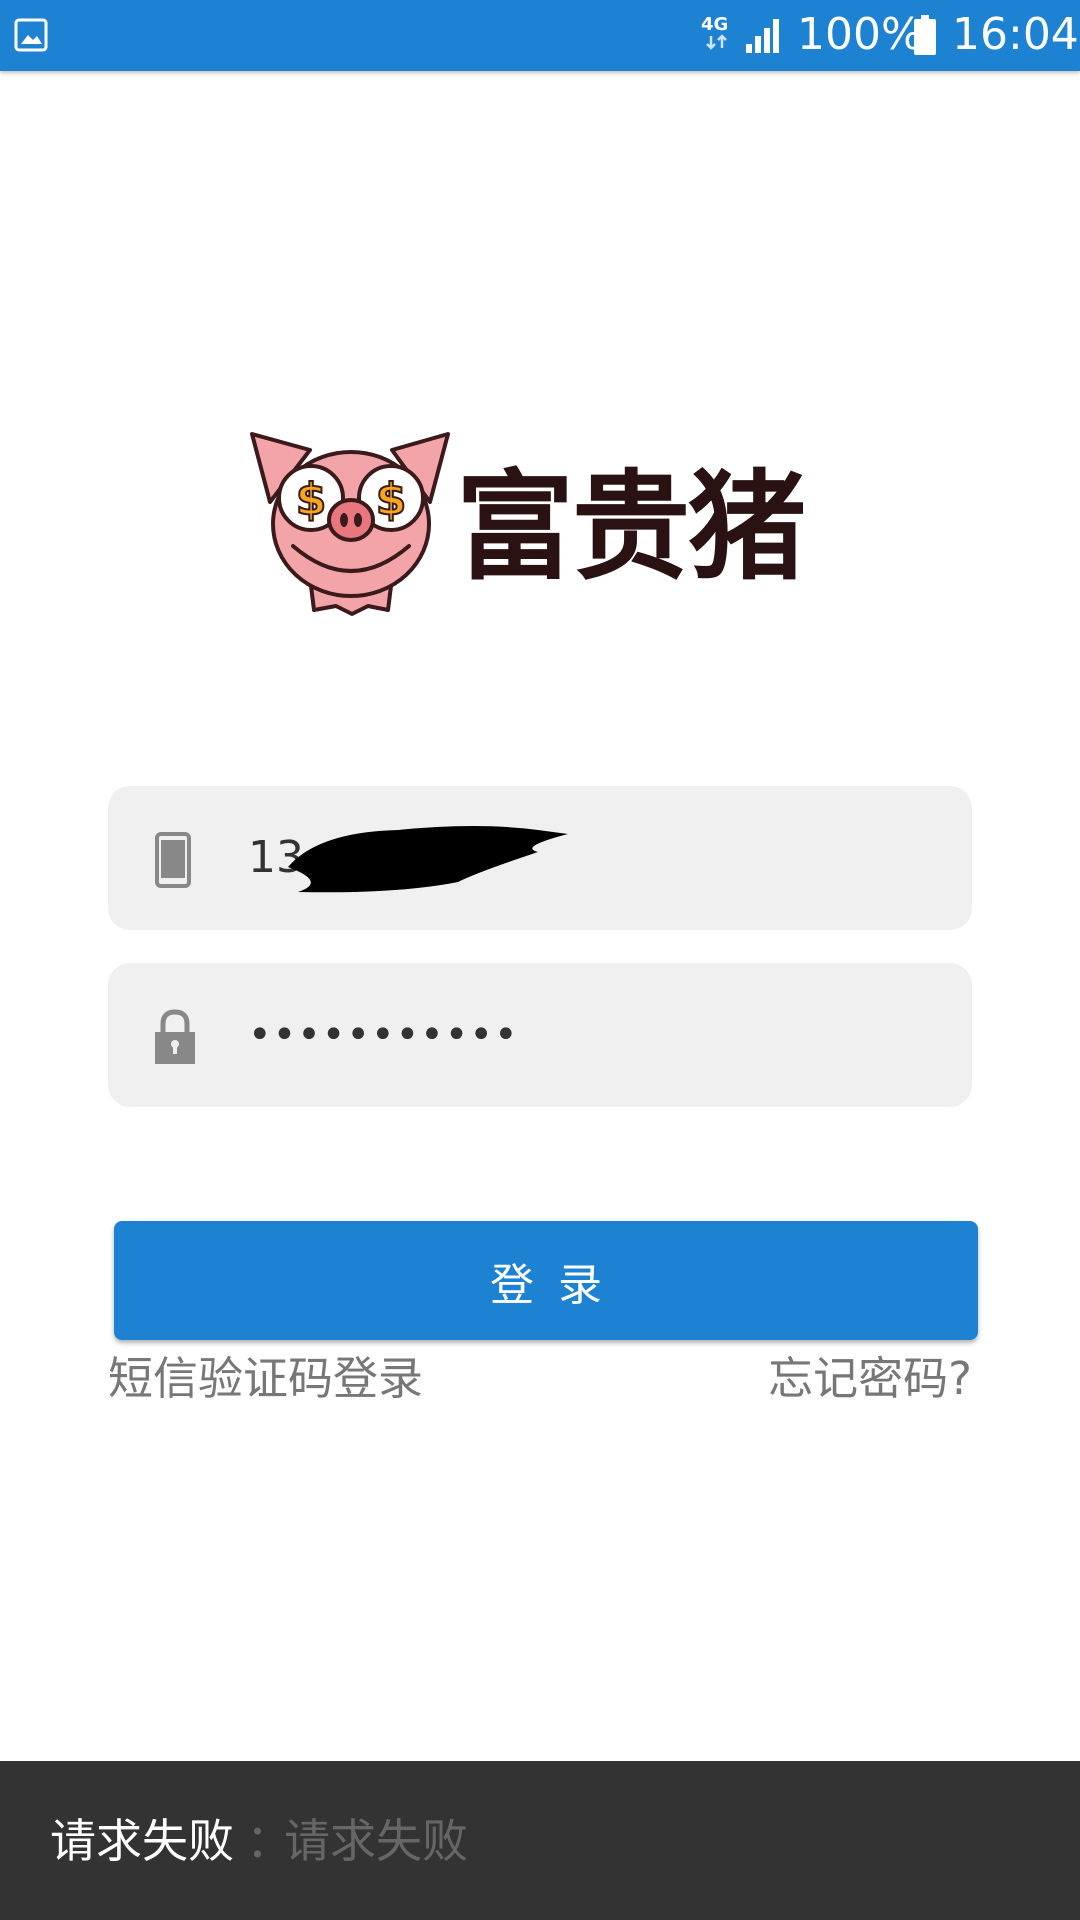 The height and width of the screenshot is (1920, 1080). I want to click on gallery-notification-icon, so click(31, 35).